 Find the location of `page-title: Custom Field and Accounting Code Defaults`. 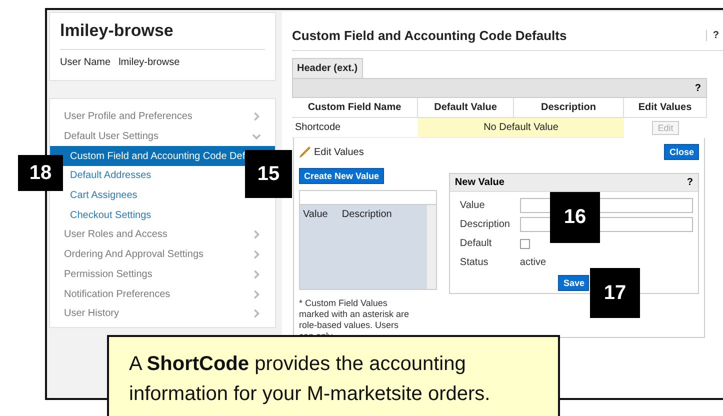

page-title: Custom Field and Accounting Code Defaults is located at coordinates (429, 35).